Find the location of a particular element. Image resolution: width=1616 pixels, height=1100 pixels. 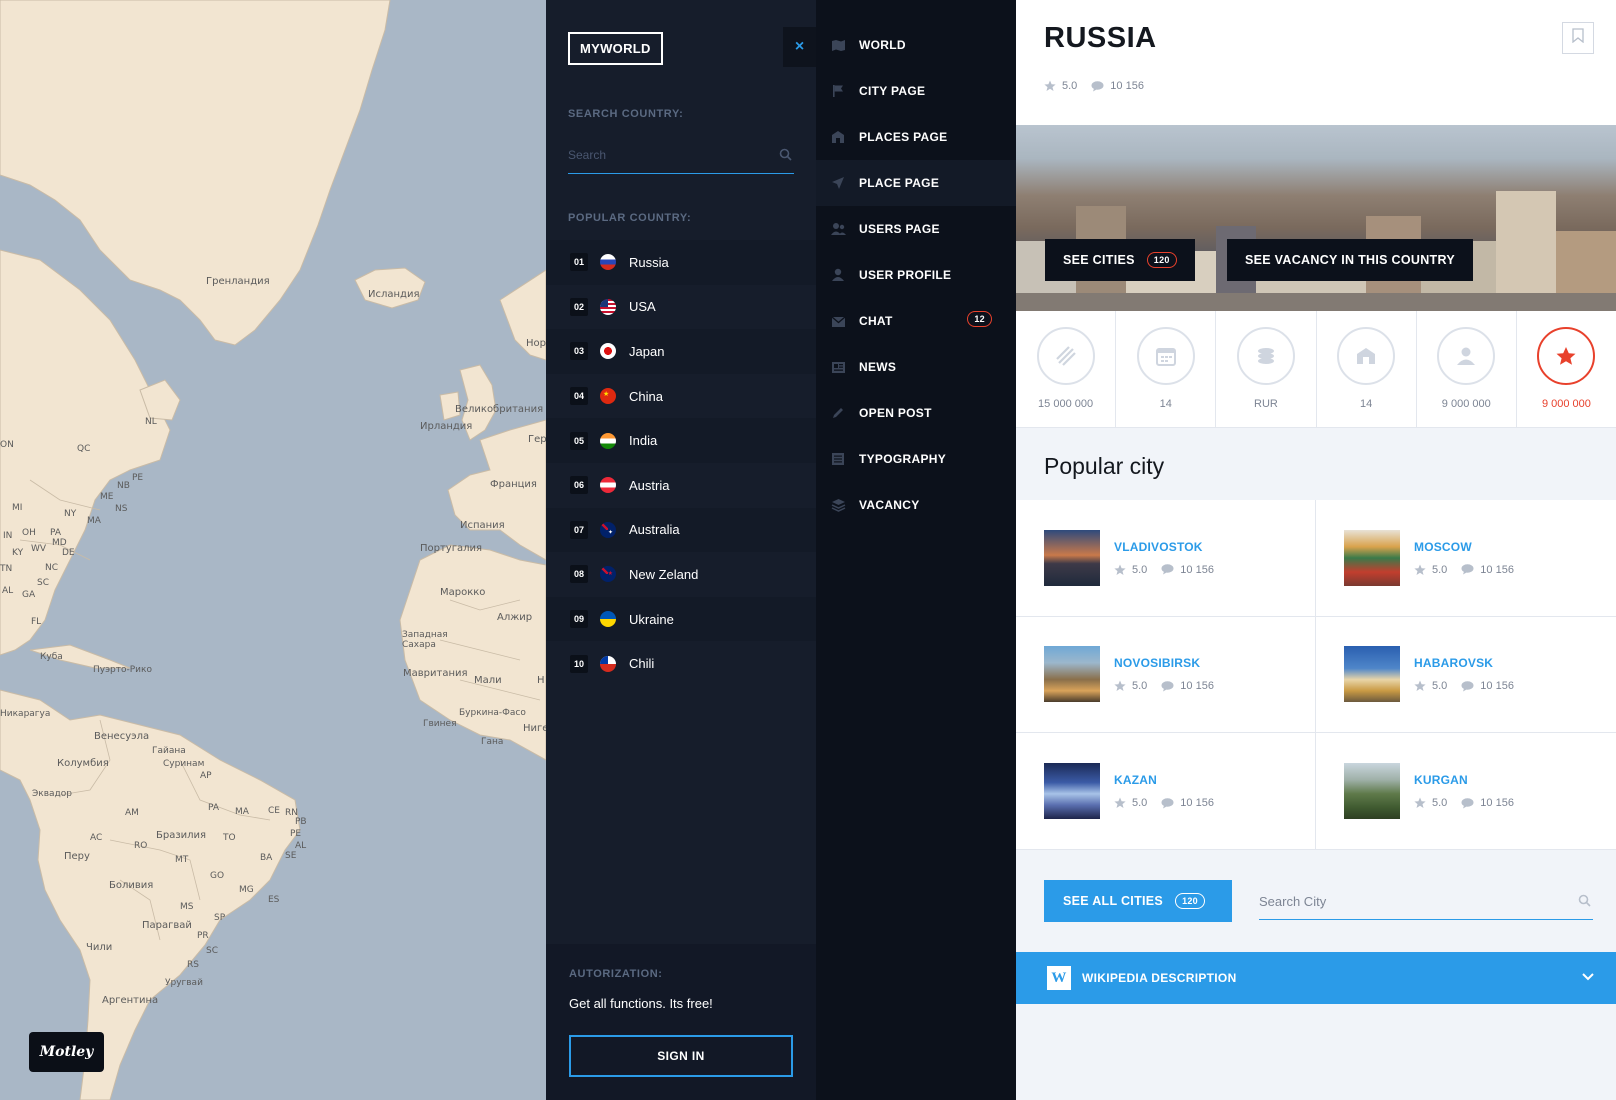

country-name: Austria is located at coordinates (649, 485).